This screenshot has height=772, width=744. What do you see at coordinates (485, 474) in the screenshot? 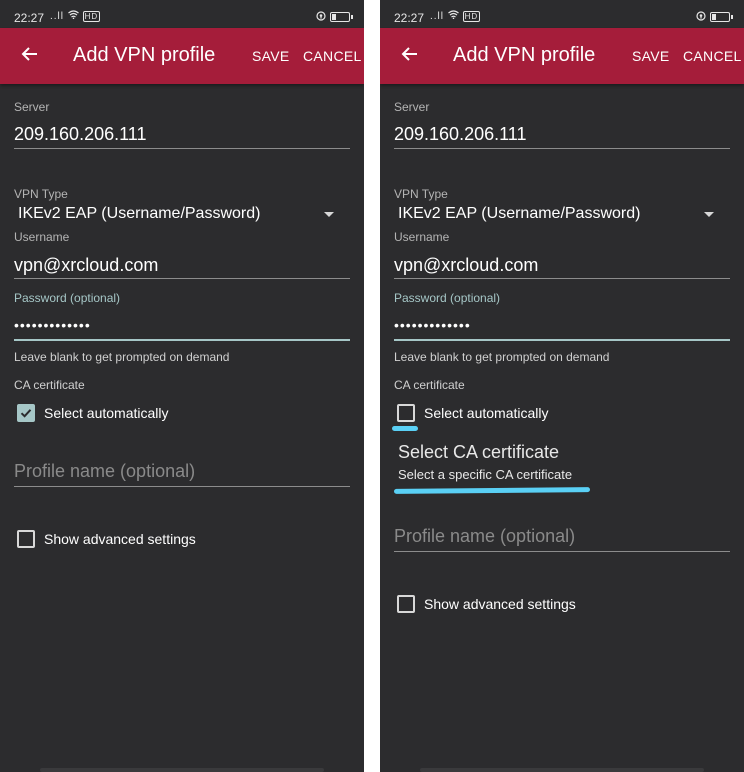
I see `ca-select-subtitle: Select a specific CA certificate` at bounding box center [485, 474].